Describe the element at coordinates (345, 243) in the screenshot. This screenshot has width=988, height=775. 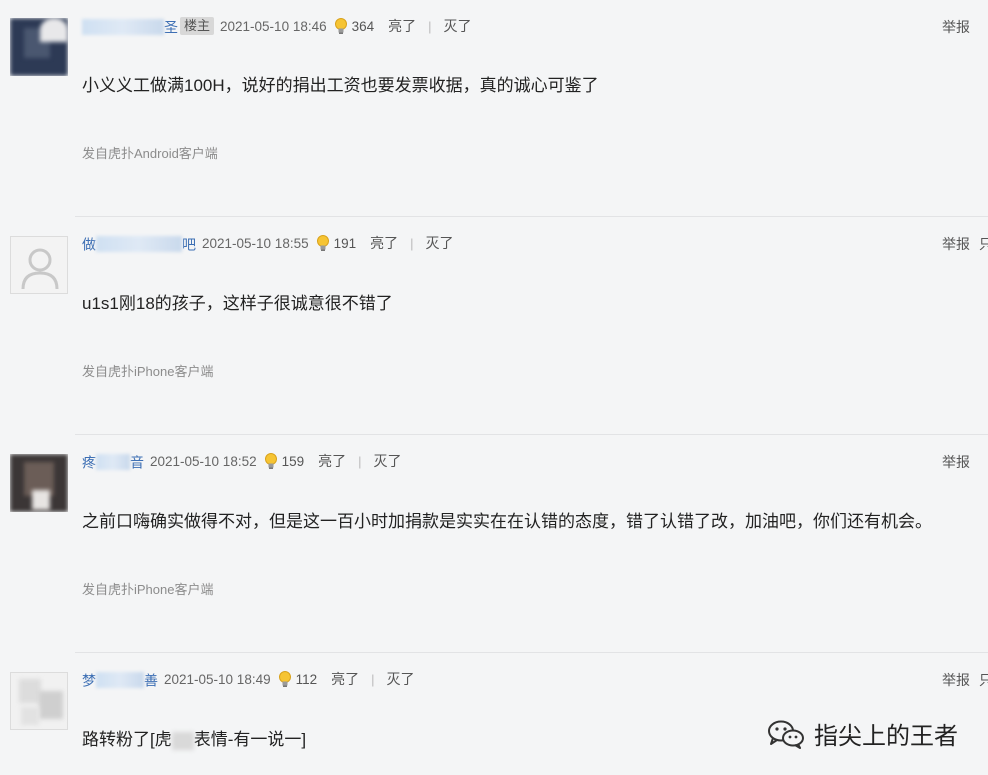
I see `like-count: 191` at that location.